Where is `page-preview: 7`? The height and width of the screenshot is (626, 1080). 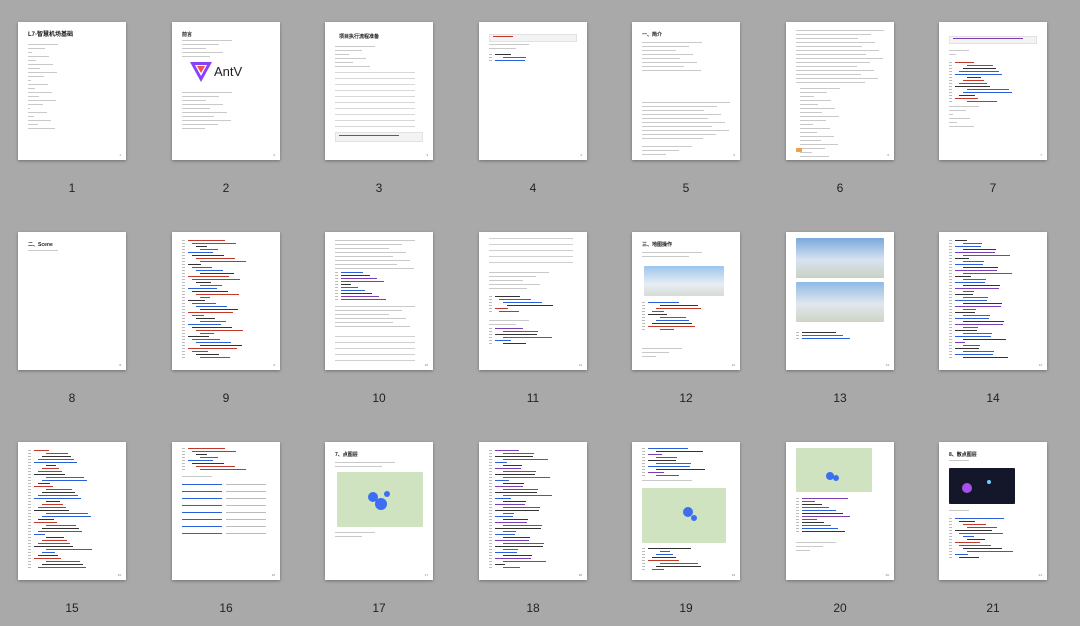
page-preview: 7 is located at coordinates (993, 91).